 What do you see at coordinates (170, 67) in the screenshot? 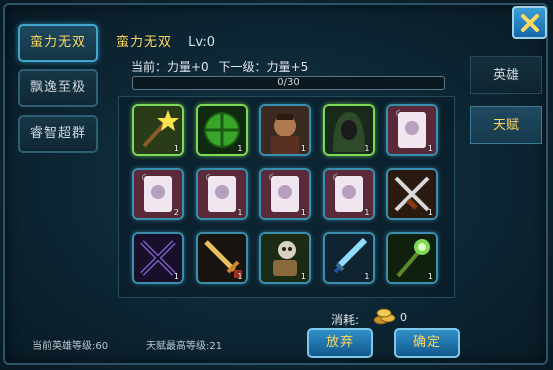
I see `current-bonus: 当前：力量+0` at bounding box center [170, 67].